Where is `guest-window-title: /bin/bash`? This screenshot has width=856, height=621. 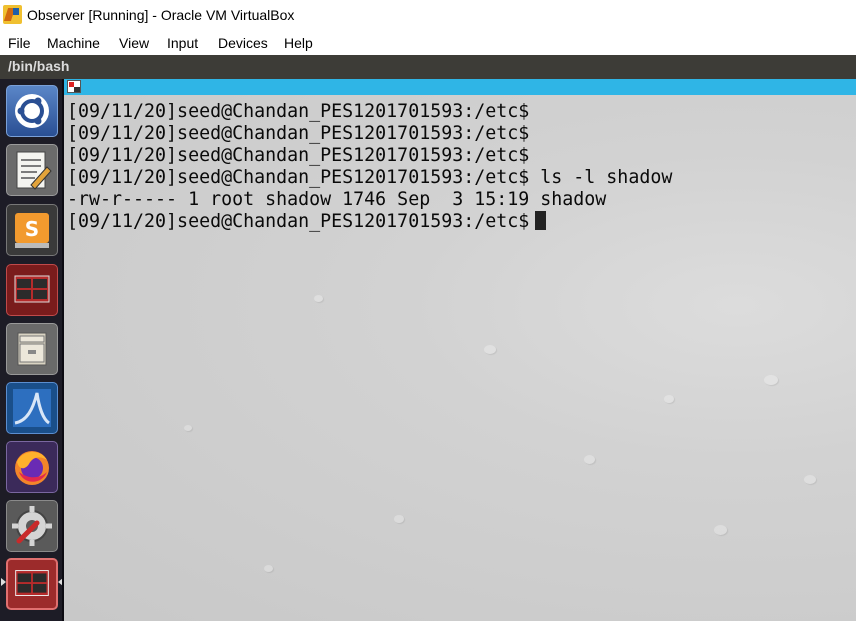 guest-window-title: /bin/bash is located at coordinates (39, 66).